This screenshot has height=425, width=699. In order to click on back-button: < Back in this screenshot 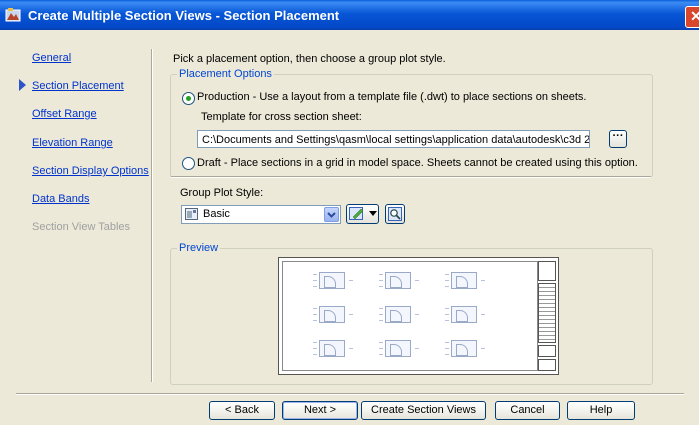, I will do `click(242, 410)`.